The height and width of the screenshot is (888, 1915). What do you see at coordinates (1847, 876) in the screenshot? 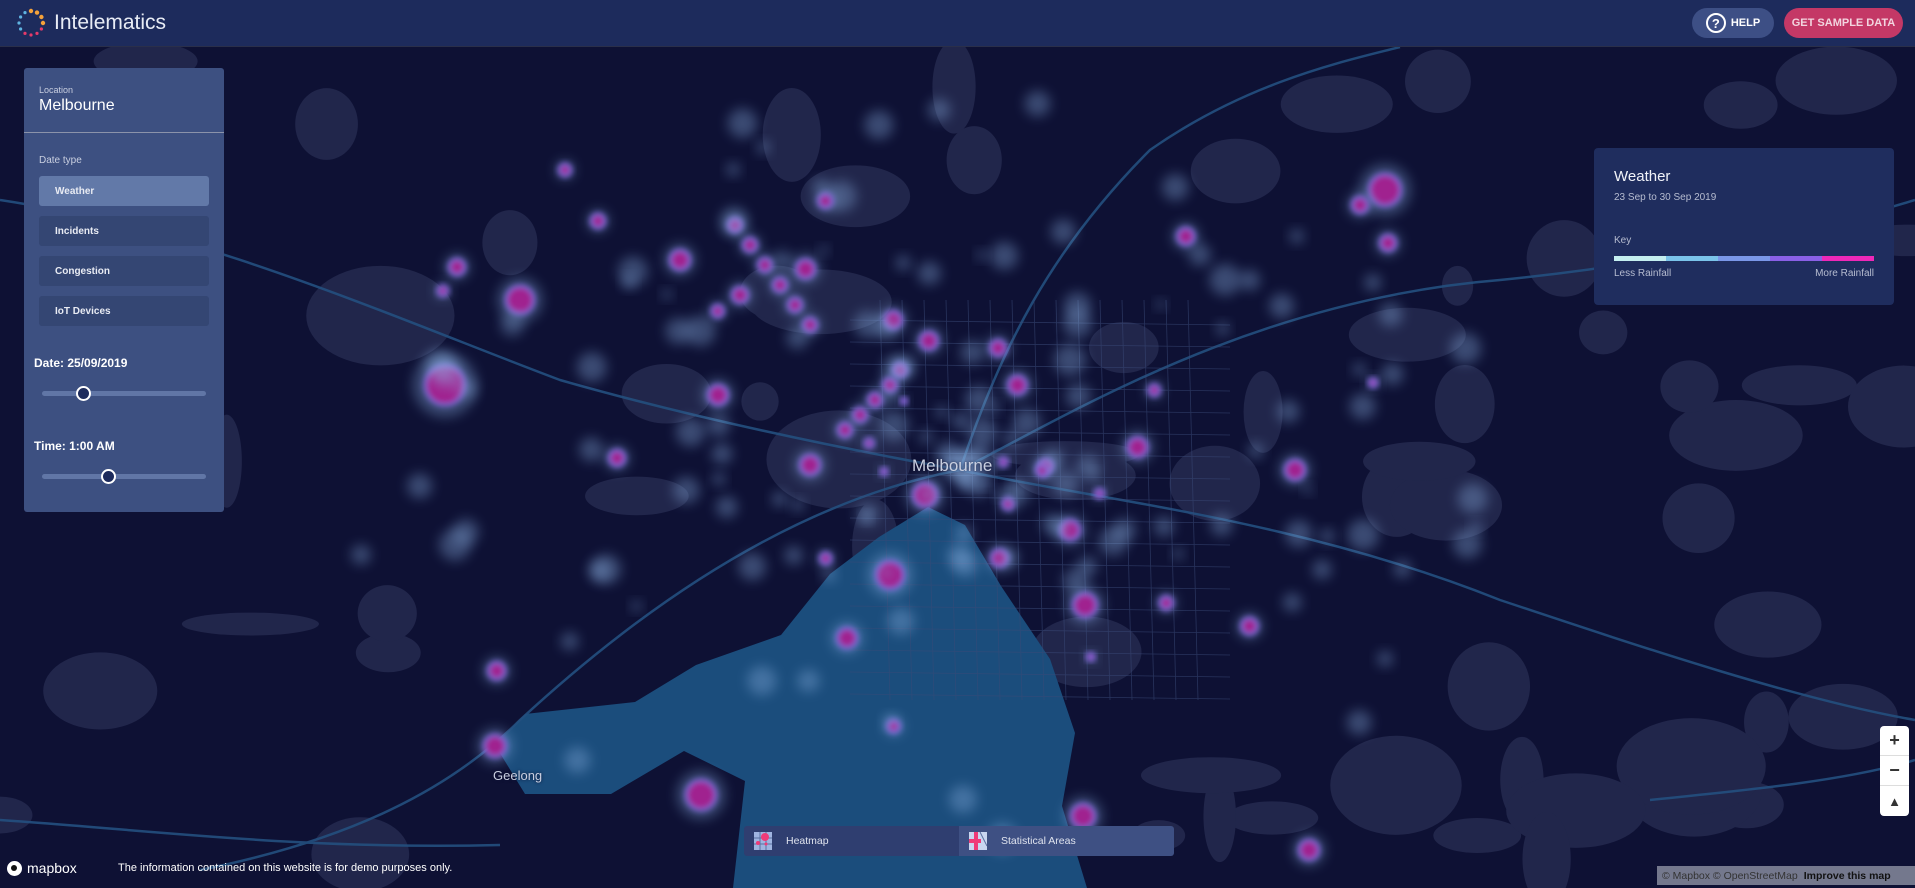
I see `improve-map-link: Improve this map` at bounding box center [1847, 876].